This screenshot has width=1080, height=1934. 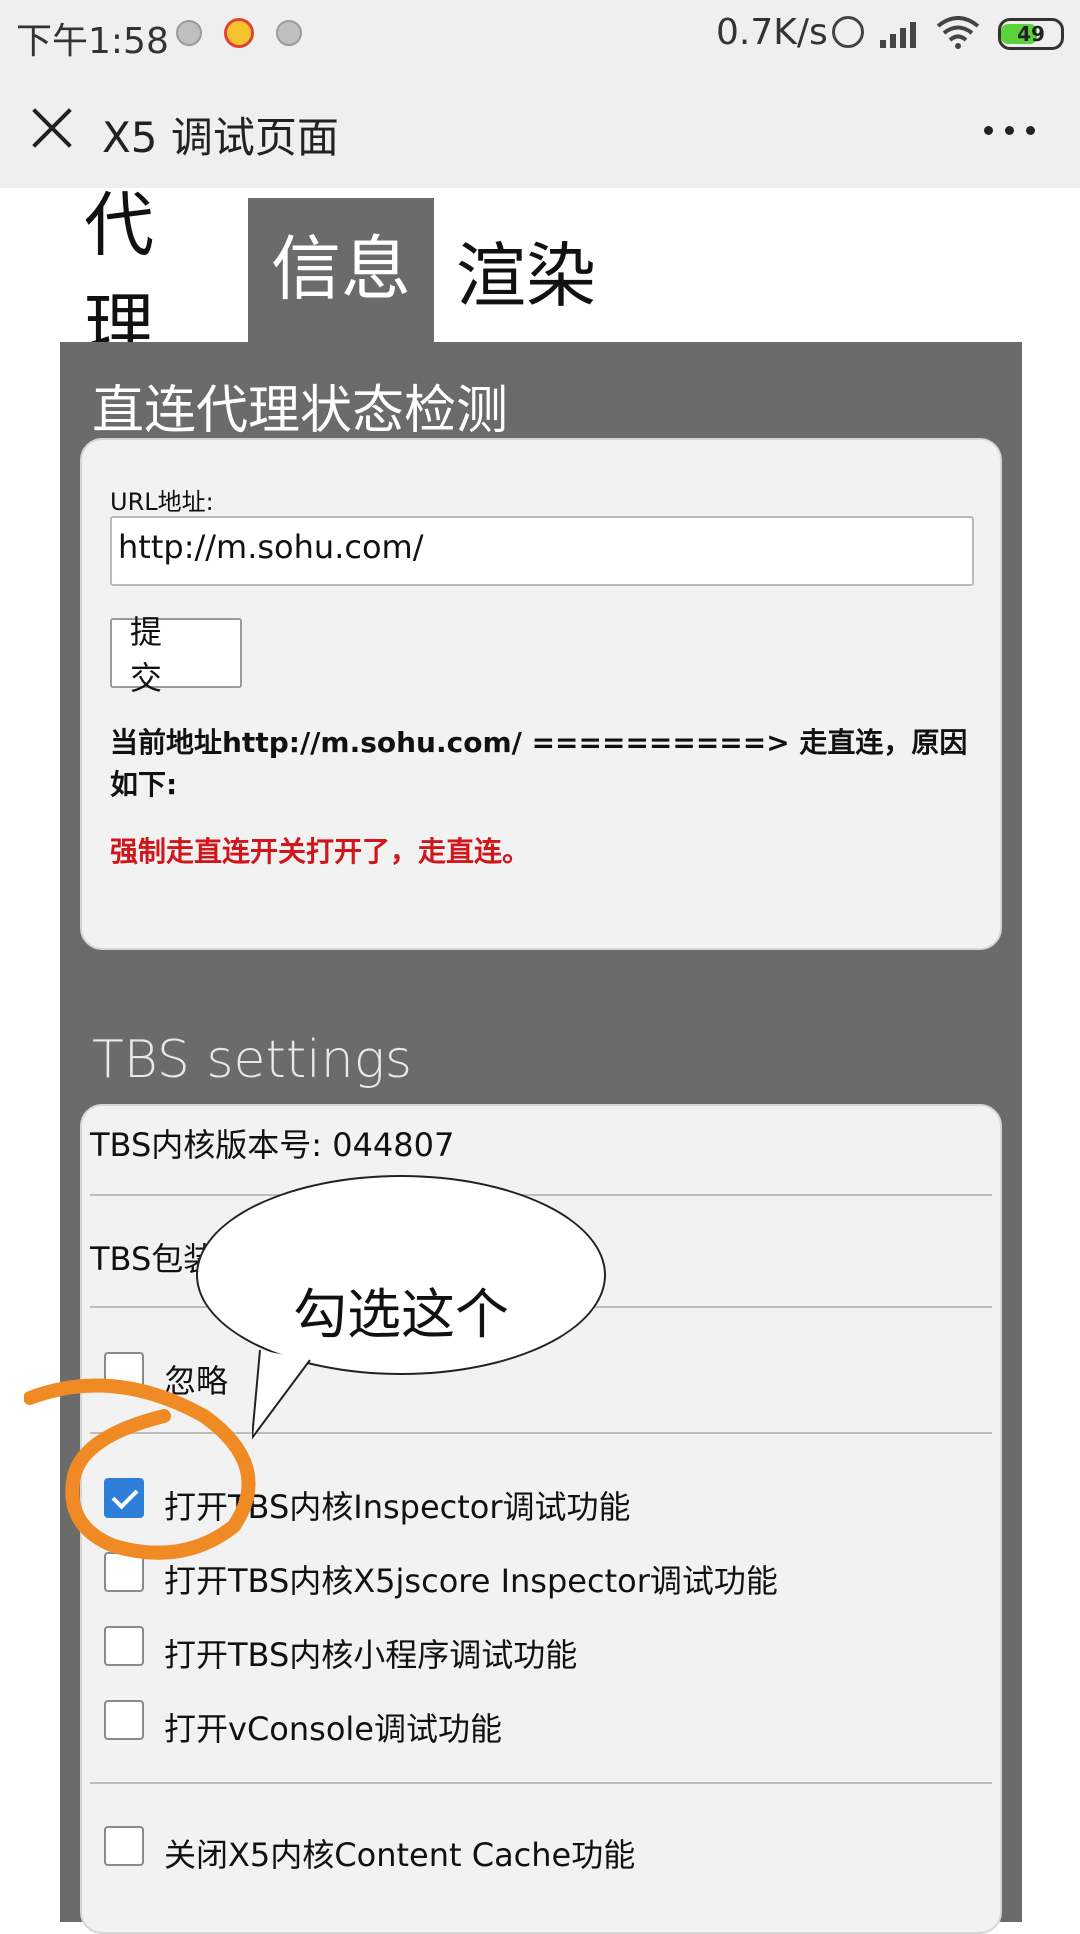 I want to click on checkbox-vconsole-label: 打开vConsole调试功能, so click(x=333, y=1729).